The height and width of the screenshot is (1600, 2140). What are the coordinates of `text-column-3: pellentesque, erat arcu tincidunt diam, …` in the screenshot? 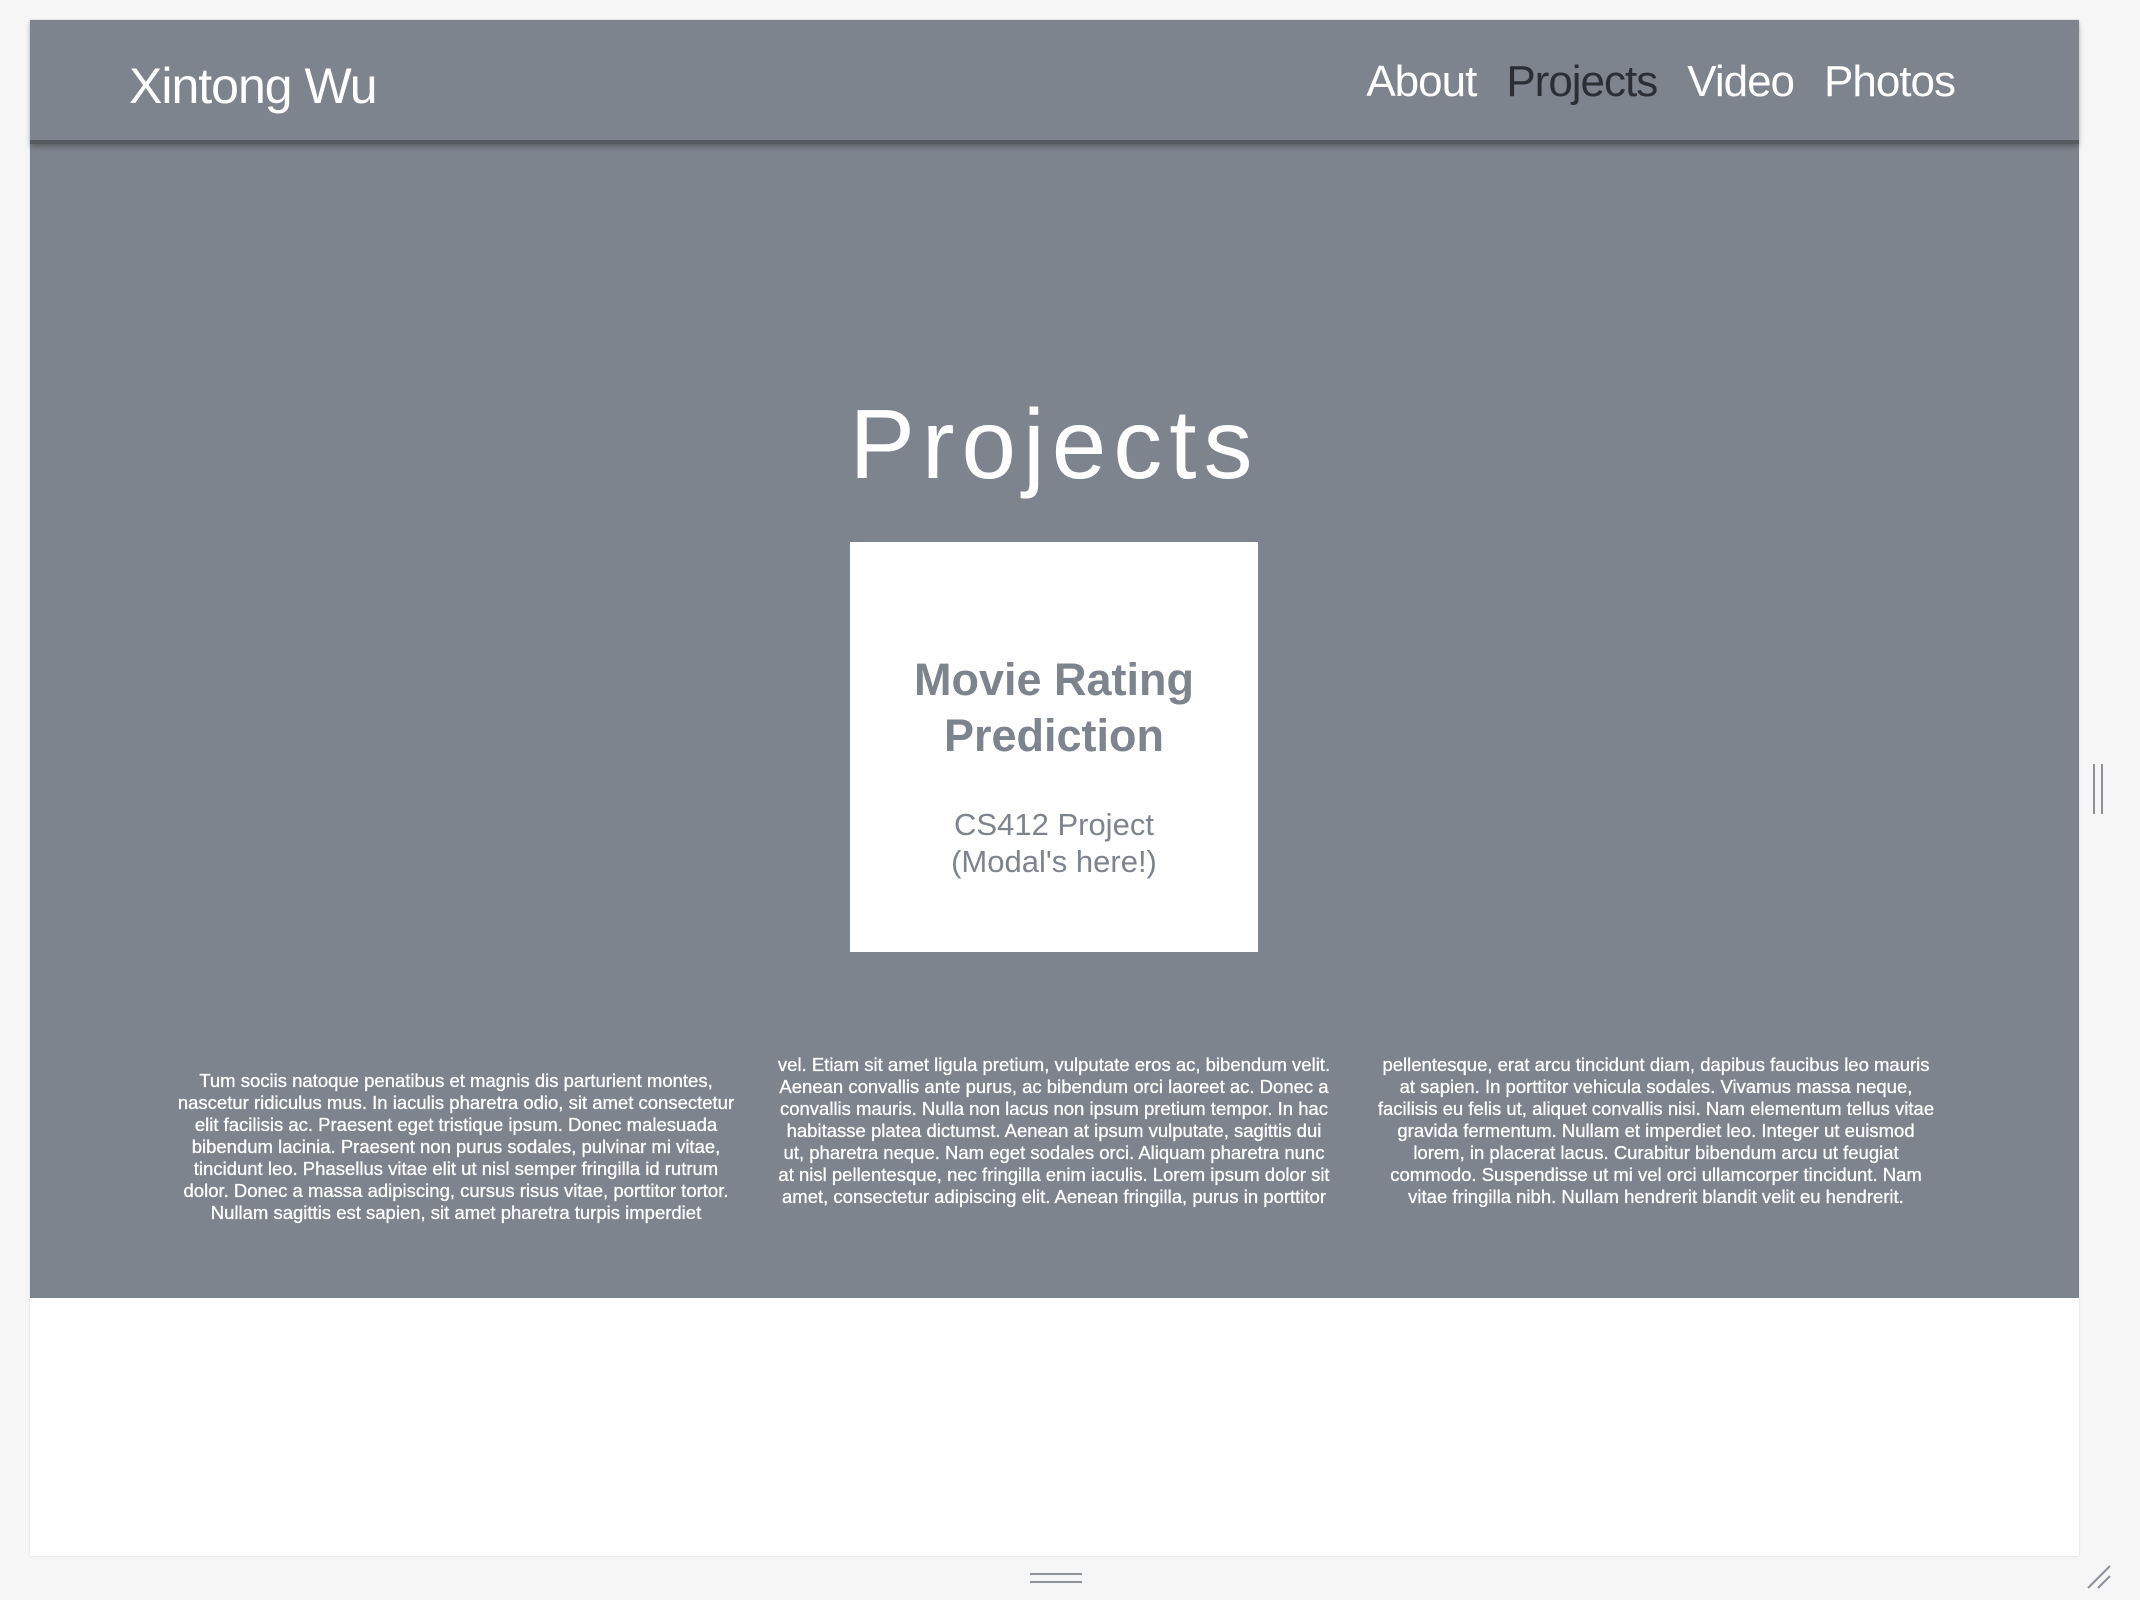 It's located at (1656, 1130).